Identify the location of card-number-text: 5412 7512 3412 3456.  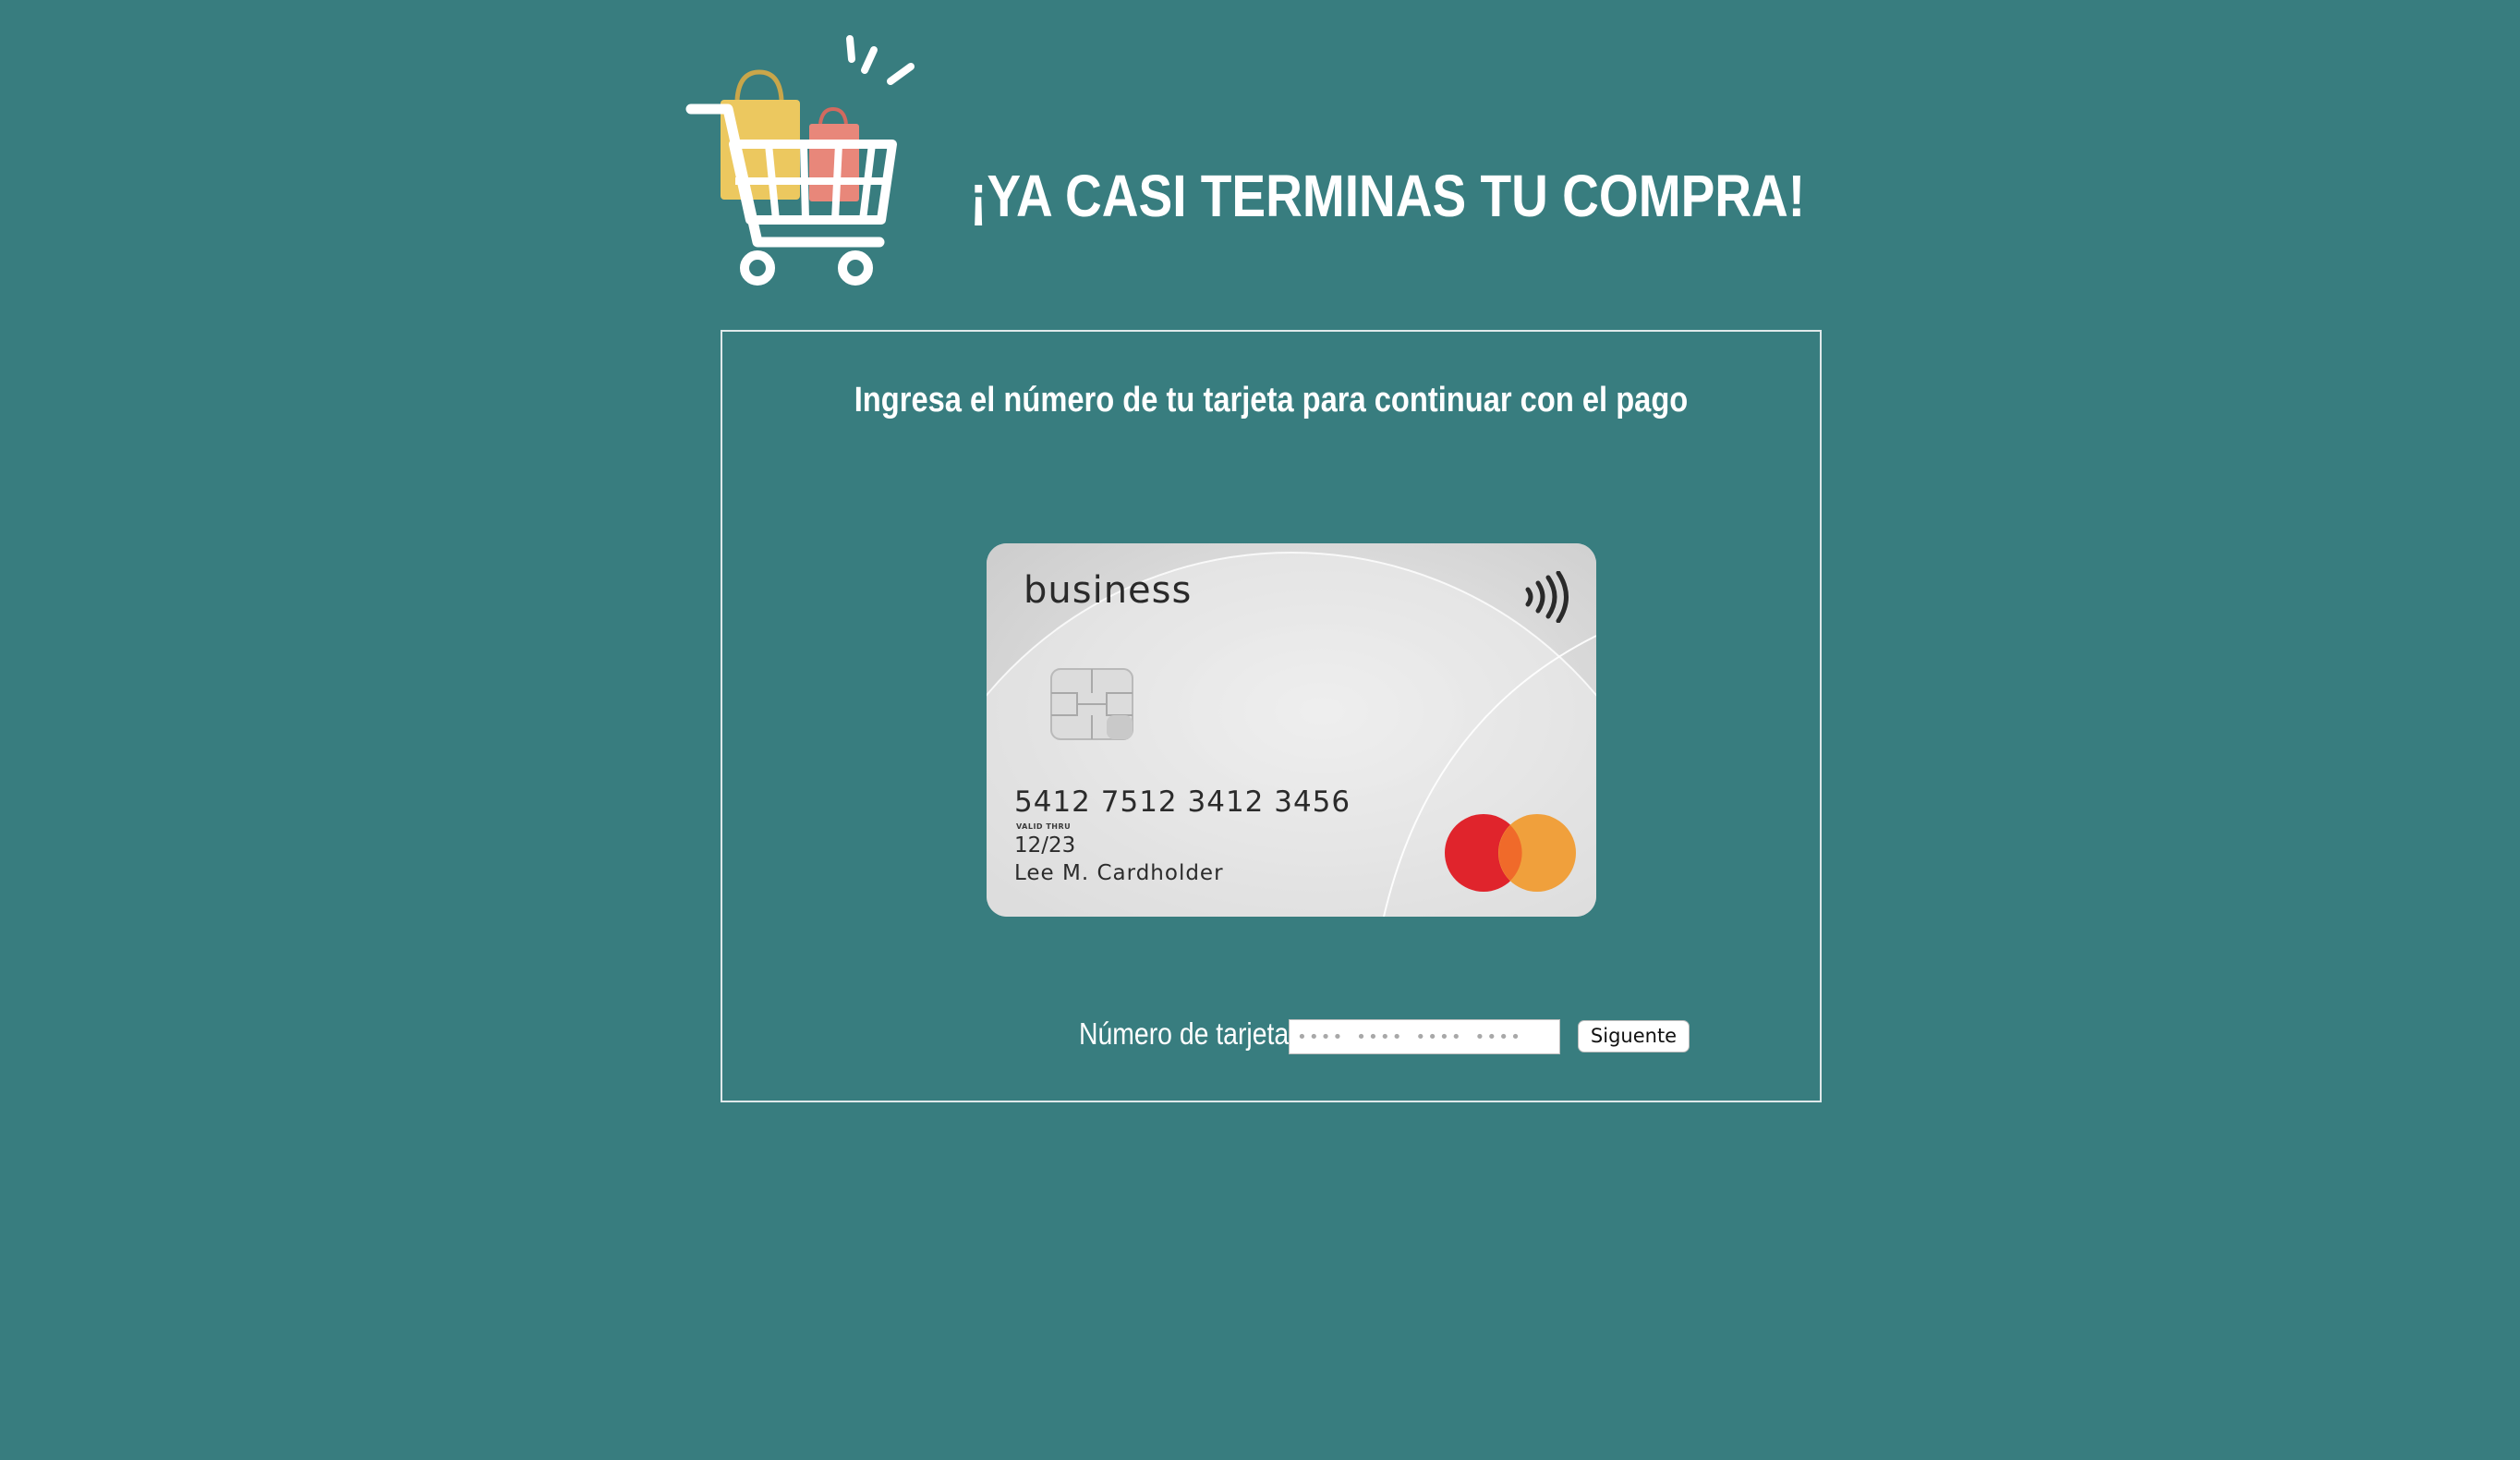
(1182, 802).